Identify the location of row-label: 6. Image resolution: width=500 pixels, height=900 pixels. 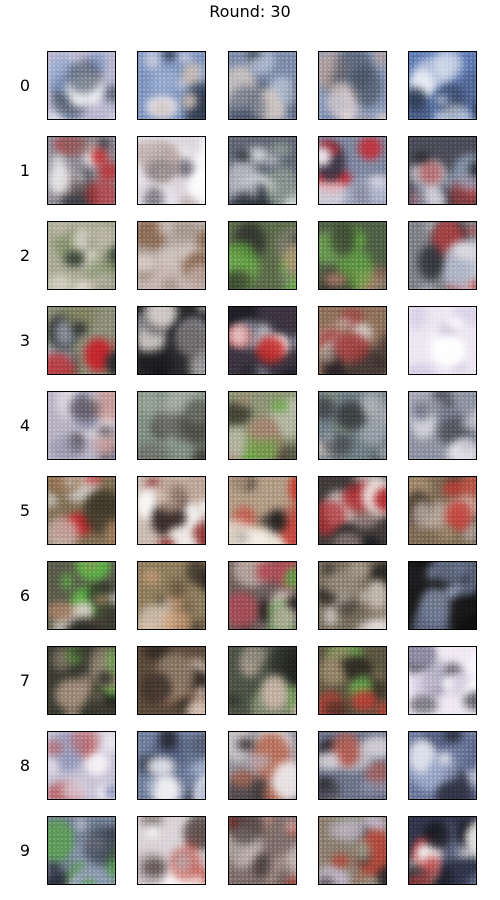
(25, 595).